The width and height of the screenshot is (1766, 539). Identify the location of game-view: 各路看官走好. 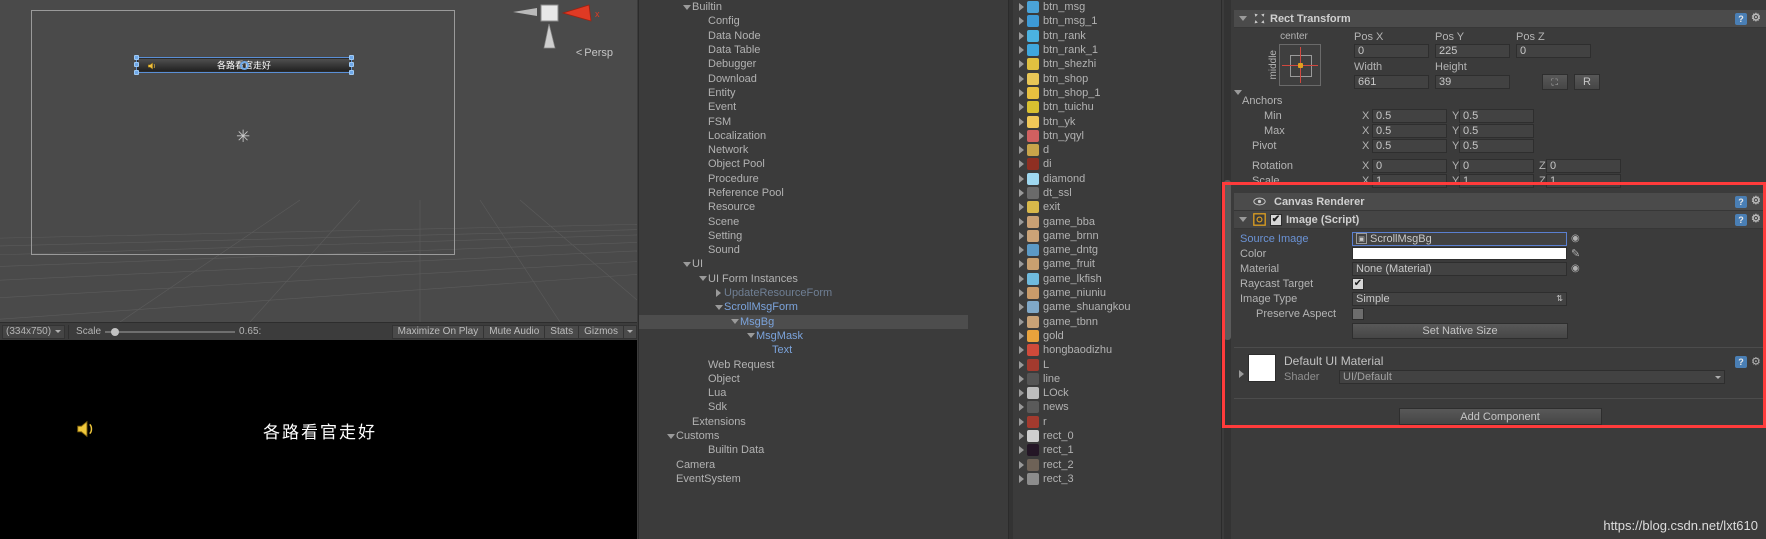
(318, 439).